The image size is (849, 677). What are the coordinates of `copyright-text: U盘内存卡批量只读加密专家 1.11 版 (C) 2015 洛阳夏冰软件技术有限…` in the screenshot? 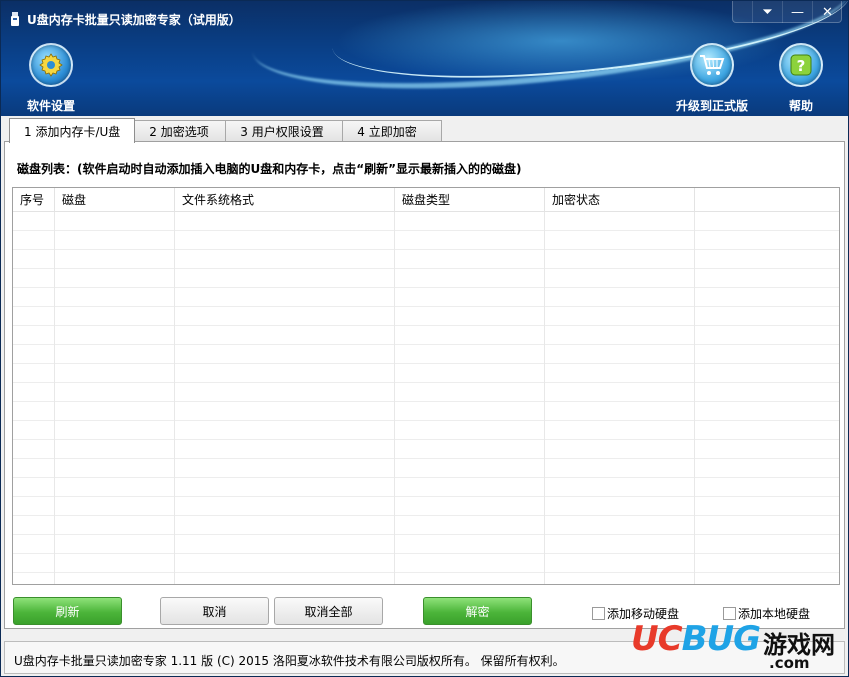 It's located at (289, 661).